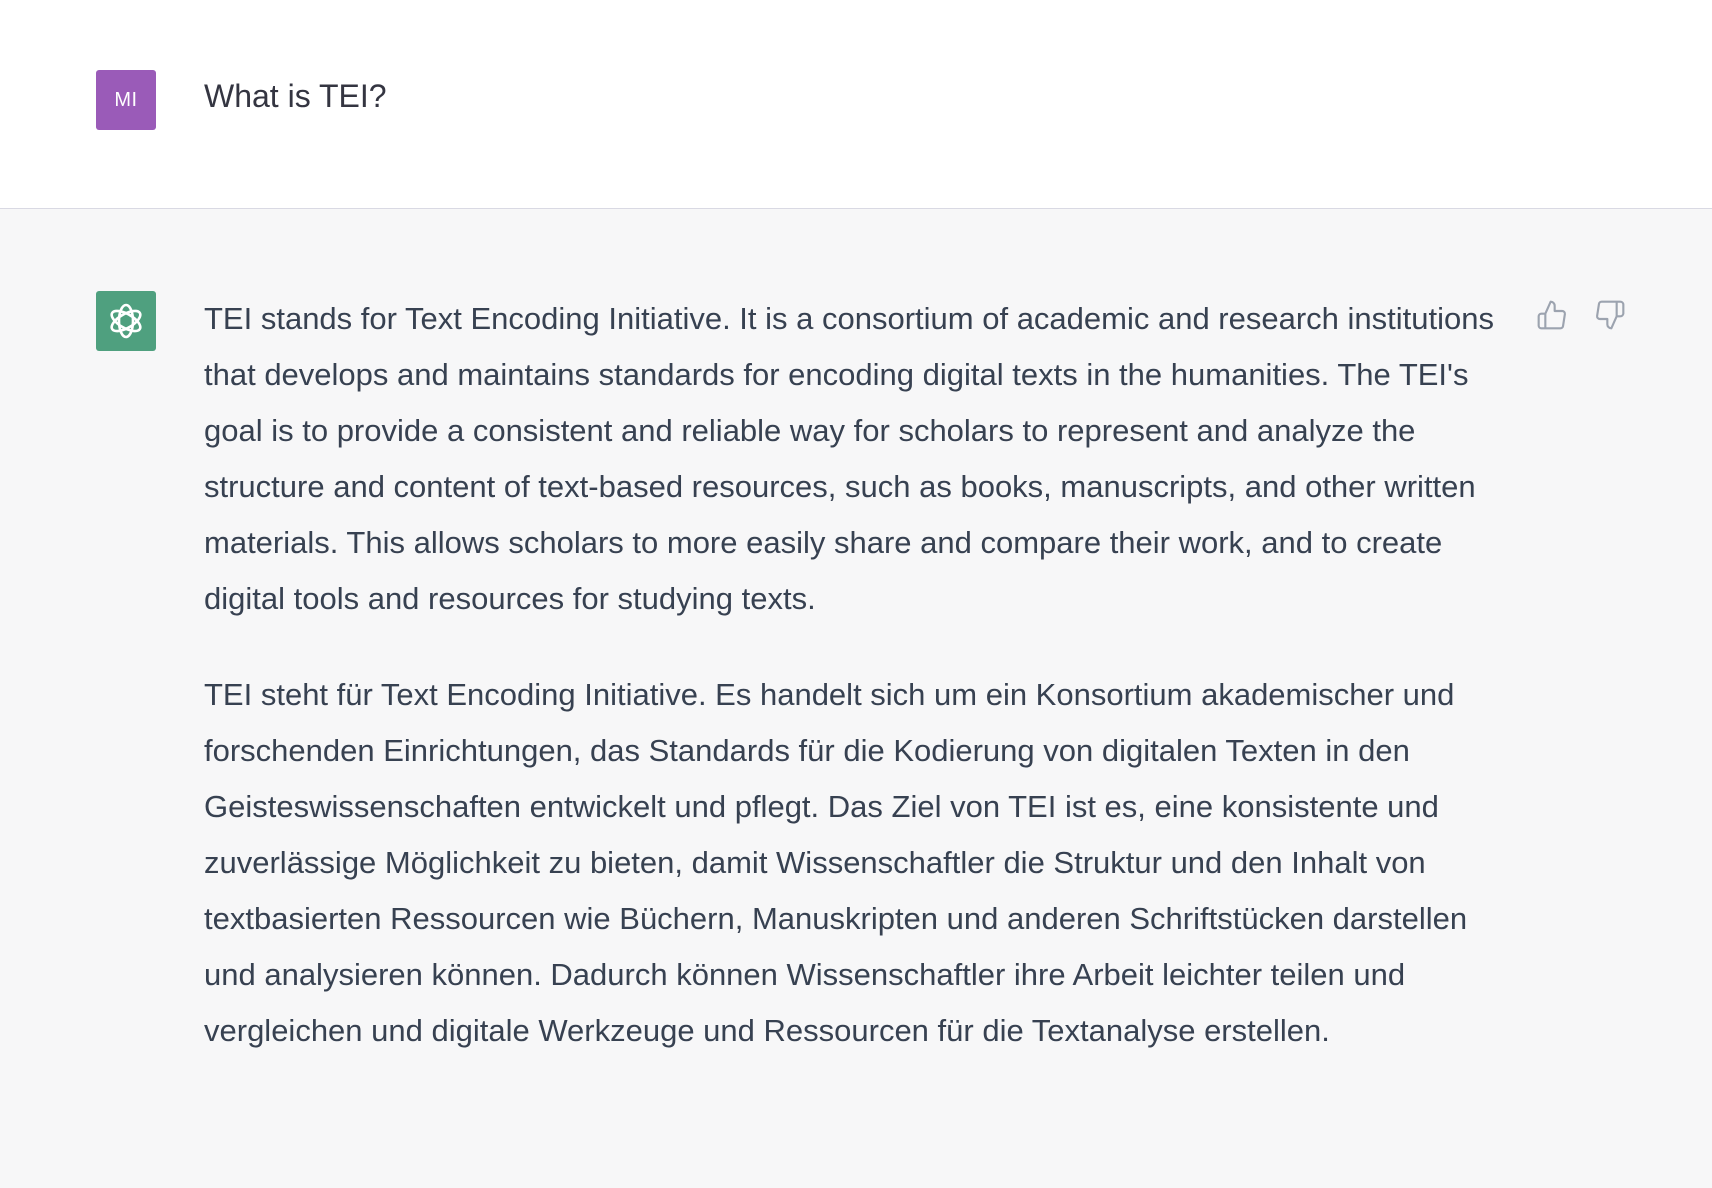 This screenshot has width=1712, height=1188. Describe the element at coordinates (295, 96) in the screenshot. I see `user-message-text: What is TEI?` at that location.